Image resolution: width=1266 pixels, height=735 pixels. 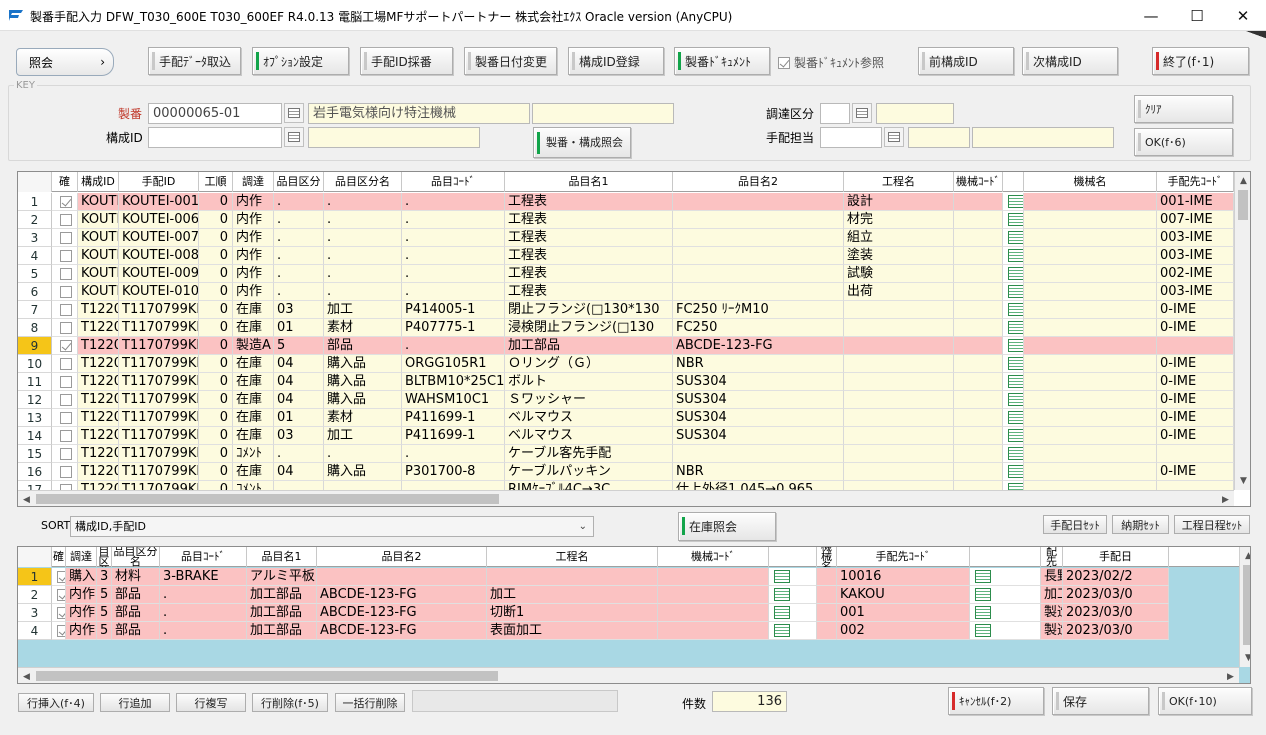 I want to click on copy-row-button: 行複写, so click(x=211, y=702).